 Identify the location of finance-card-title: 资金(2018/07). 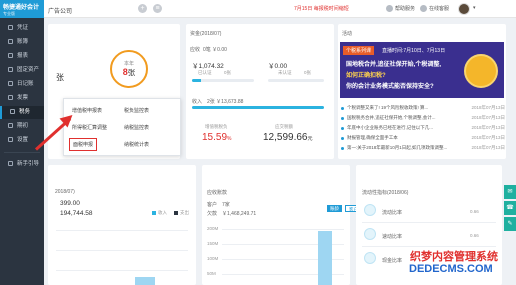
(206, 34).